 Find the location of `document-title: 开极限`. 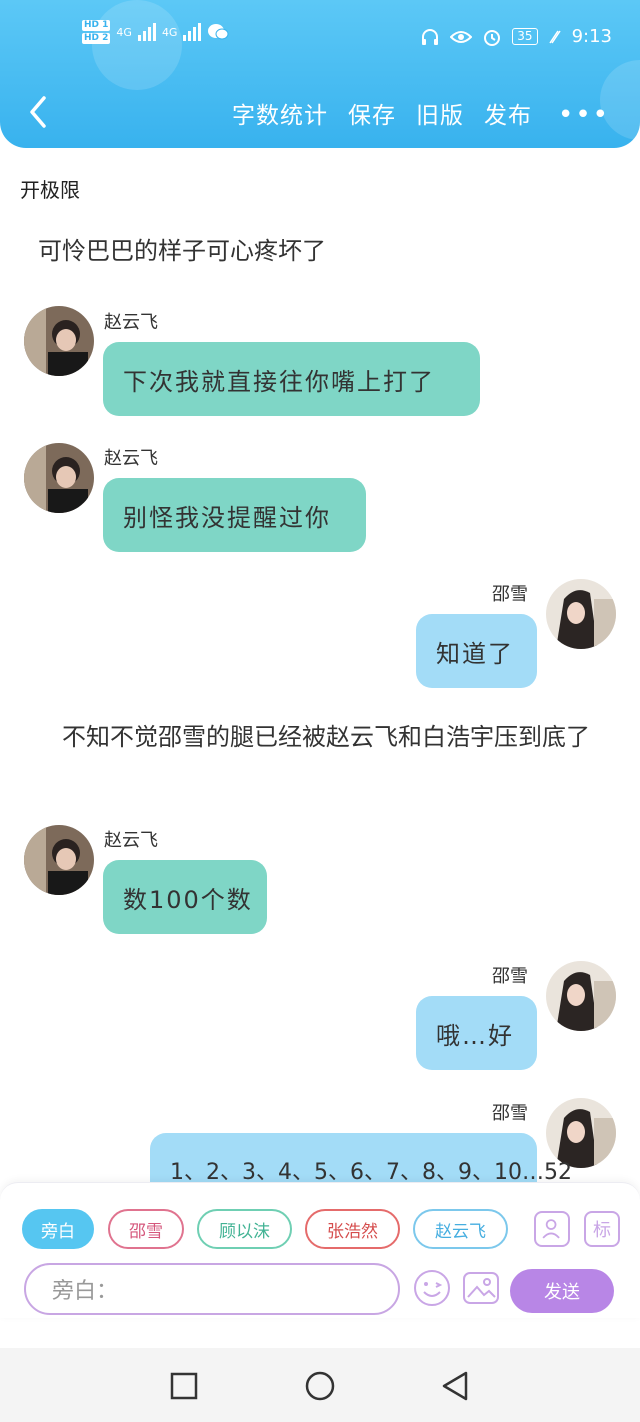

document-title: 开极限 is located at coordinates (50, 190).